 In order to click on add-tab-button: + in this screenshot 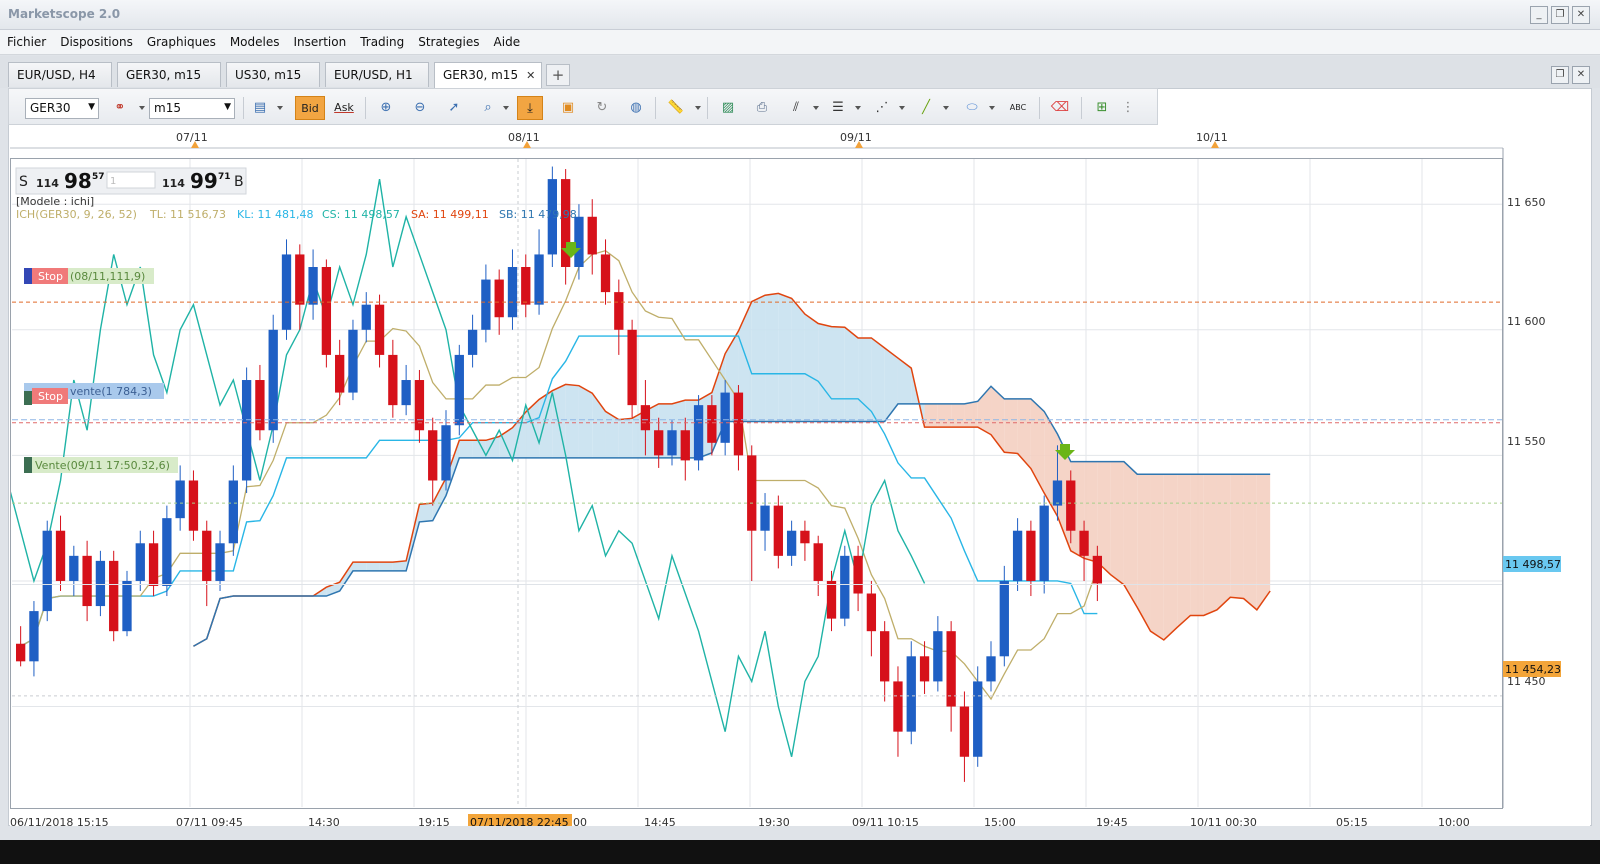, I will do `click(558, 75)`.